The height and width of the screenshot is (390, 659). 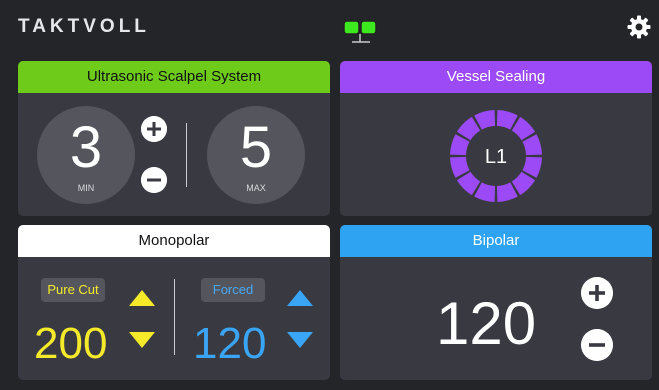 I want to click on forced-mode-tag: Forced, so click(x=233, y=290).